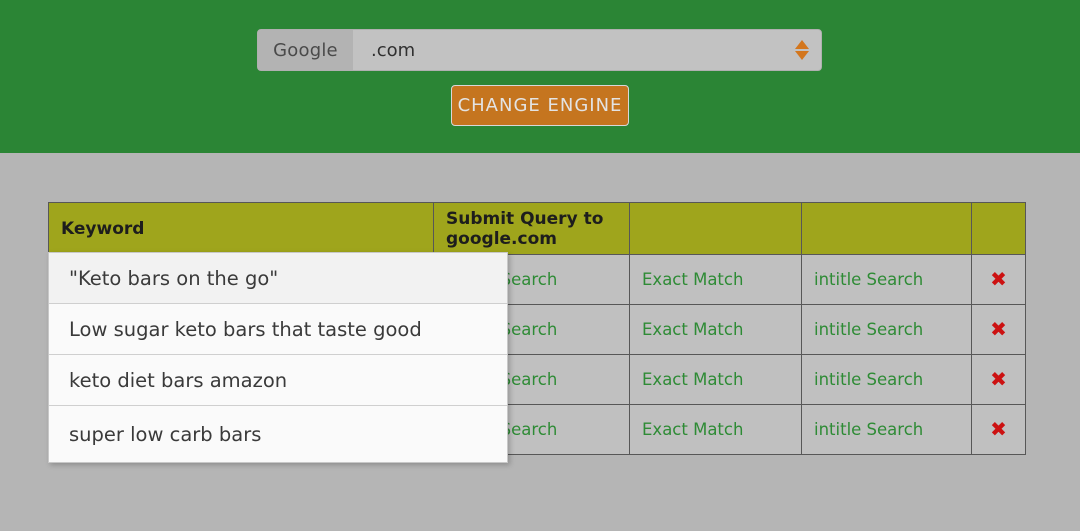  What do you see at coordinates (587, 50) in the screenshot?
I see `engine-tld-select-area: .com` at bounding box center [587, 50].